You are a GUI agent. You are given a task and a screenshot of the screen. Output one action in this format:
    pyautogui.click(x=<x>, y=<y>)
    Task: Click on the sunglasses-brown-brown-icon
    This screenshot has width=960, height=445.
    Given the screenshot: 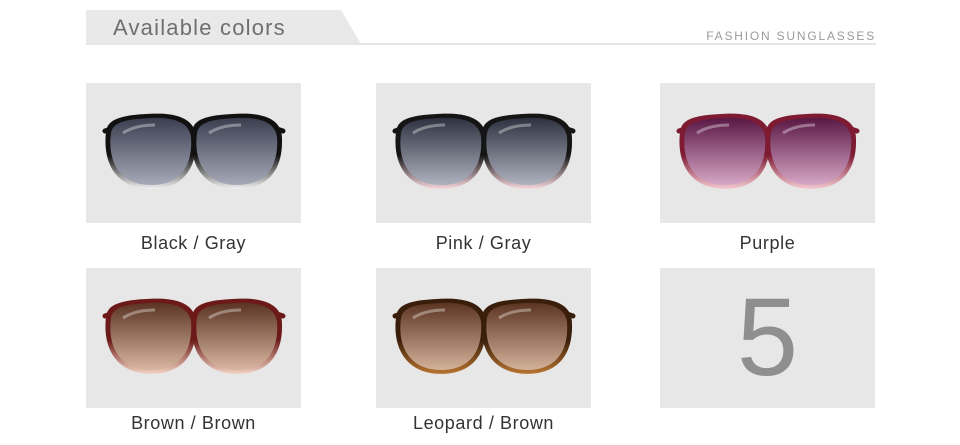 What is the action you would take?
    pyautogui.click(x=193, y=336)
    